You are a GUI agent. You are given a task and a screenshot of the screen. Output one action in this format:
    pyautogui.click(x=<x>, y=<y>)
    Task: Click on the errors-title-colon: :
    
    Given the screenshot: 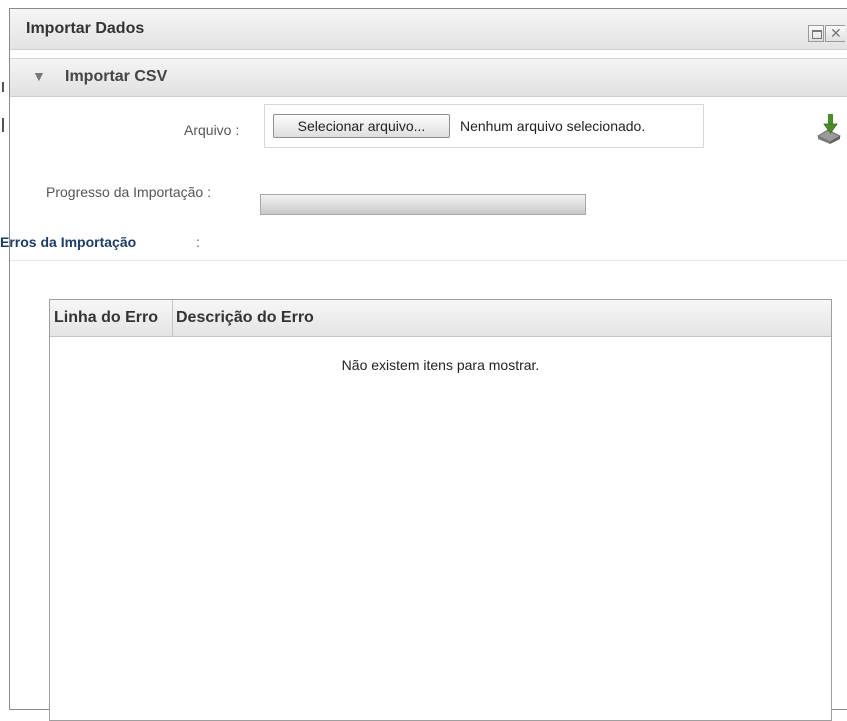 What is the action you would take?
    pyautogui.click(x=198, y=242)
    